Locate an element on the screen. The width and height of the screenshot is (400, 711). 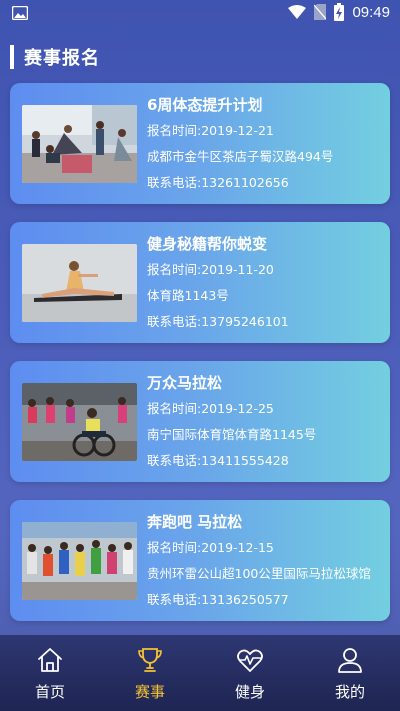
section-header: 赛事报名 is located at coordinates (55, 57).